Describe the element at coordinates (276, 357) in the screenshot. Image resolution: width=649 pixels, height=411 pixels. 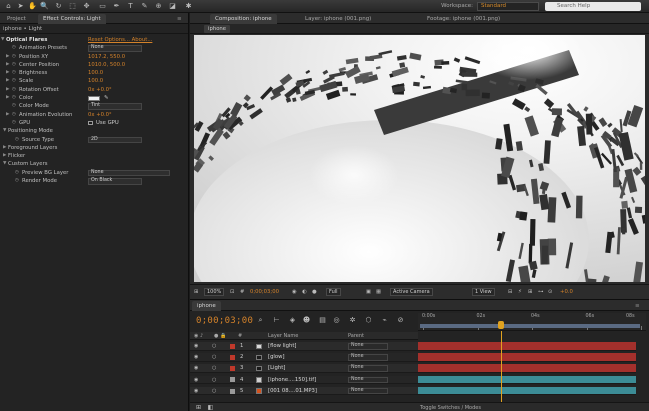
I see `layer-name: [glow]` at that location.